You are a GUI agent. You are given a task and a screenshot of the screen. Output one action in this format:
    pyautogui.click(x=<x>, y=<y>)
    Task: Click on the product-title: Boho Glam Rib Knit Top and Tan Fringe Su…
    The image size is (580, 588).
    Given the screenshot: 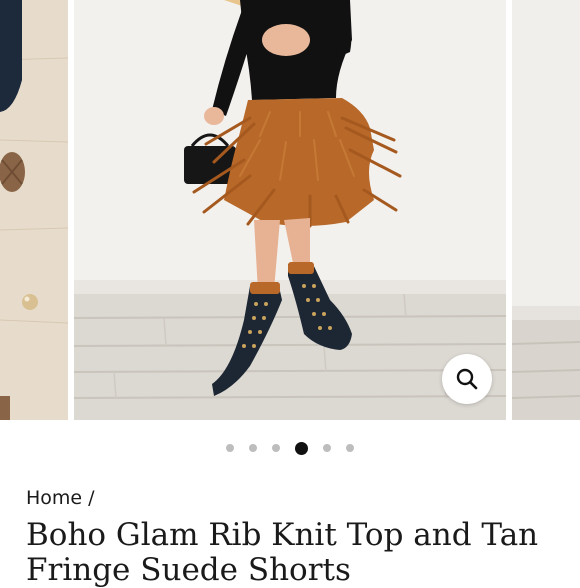 What is the action you would take?
    pyautogui.click(x=282, y=552)
    